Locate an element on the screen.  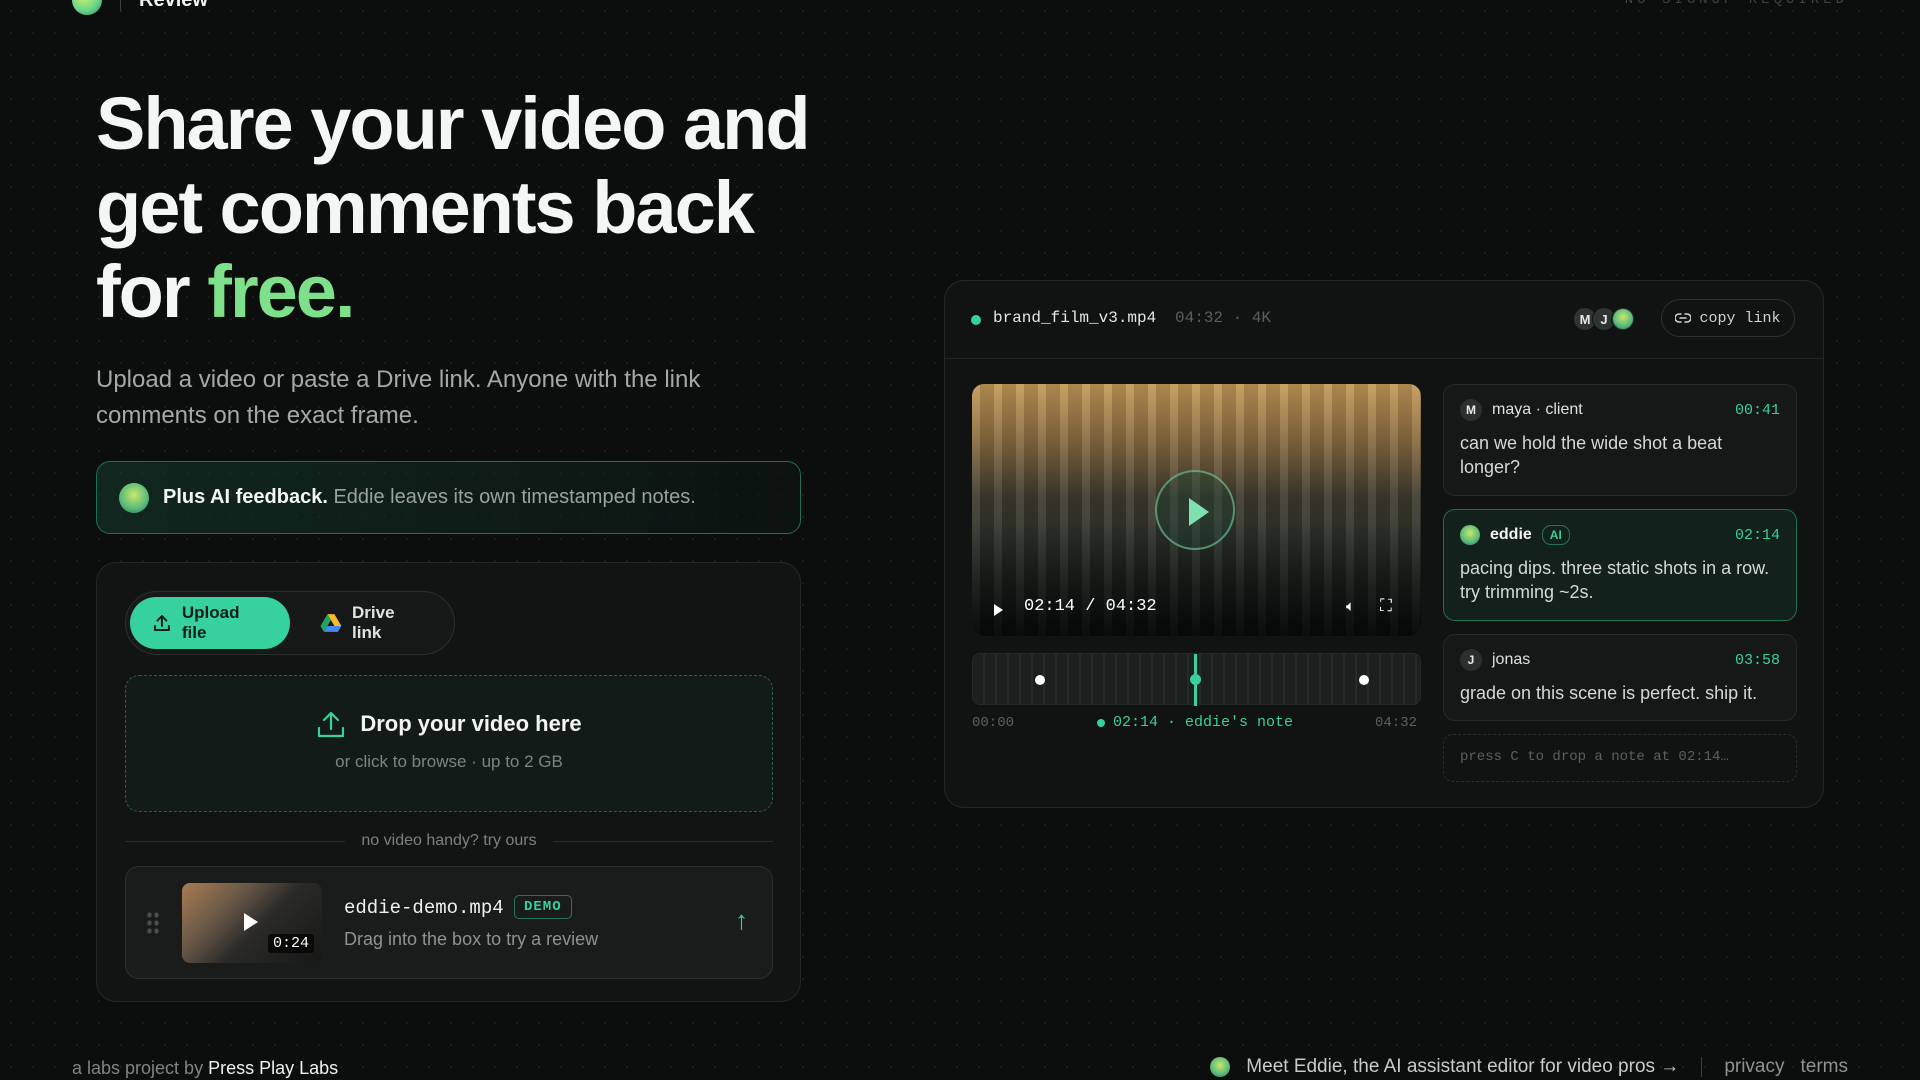
footer-credit-prefix: a labs project by is located at coordinates (138, 1068).